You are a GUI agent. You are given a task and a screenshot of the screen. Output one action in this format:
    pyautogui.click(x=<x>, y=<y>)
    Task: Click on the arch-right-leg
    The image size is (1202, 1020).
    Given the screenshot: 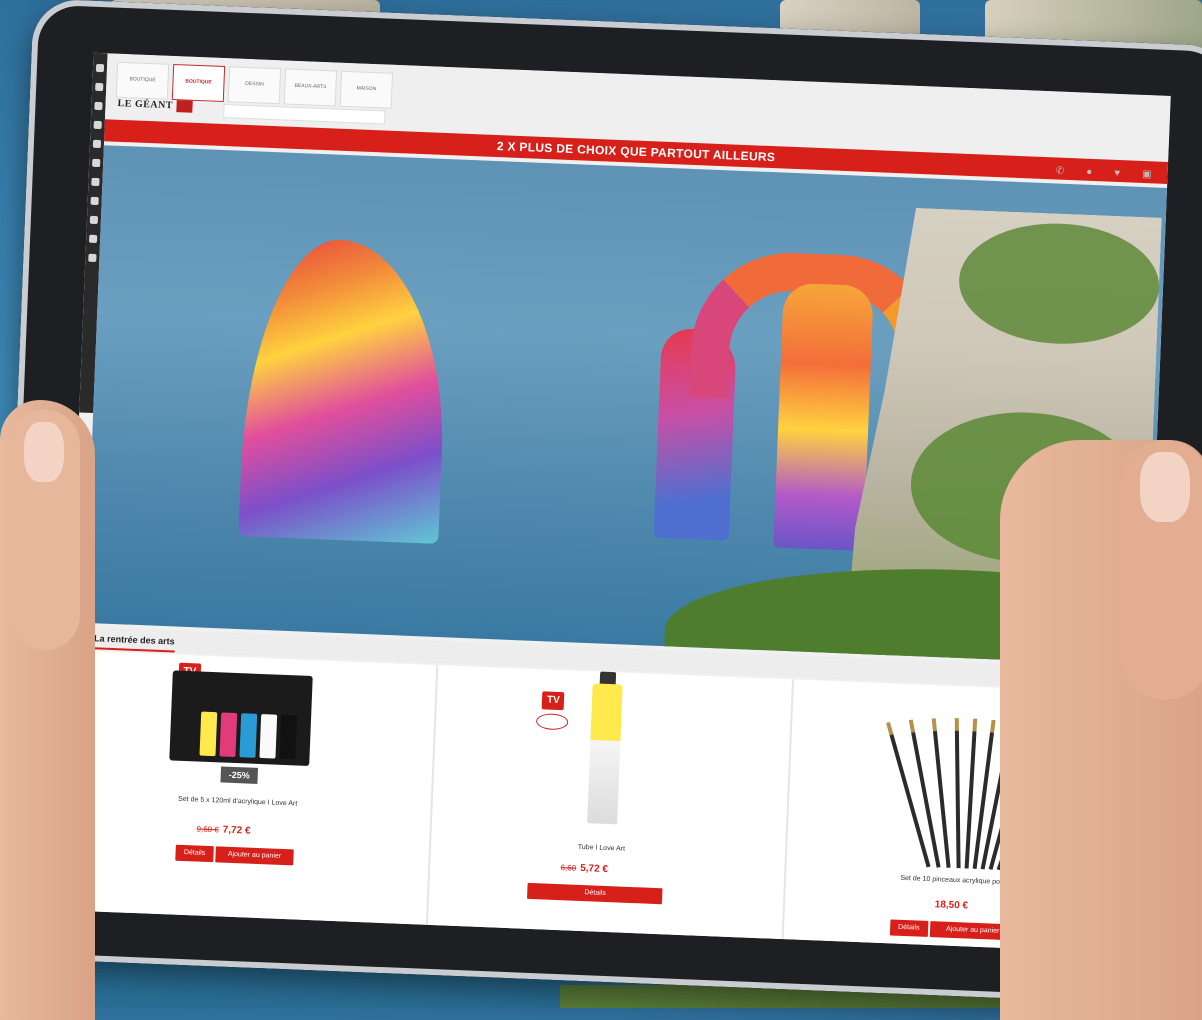 What is the action you would take?
    pyautogui.click(x=823, y=417)
    